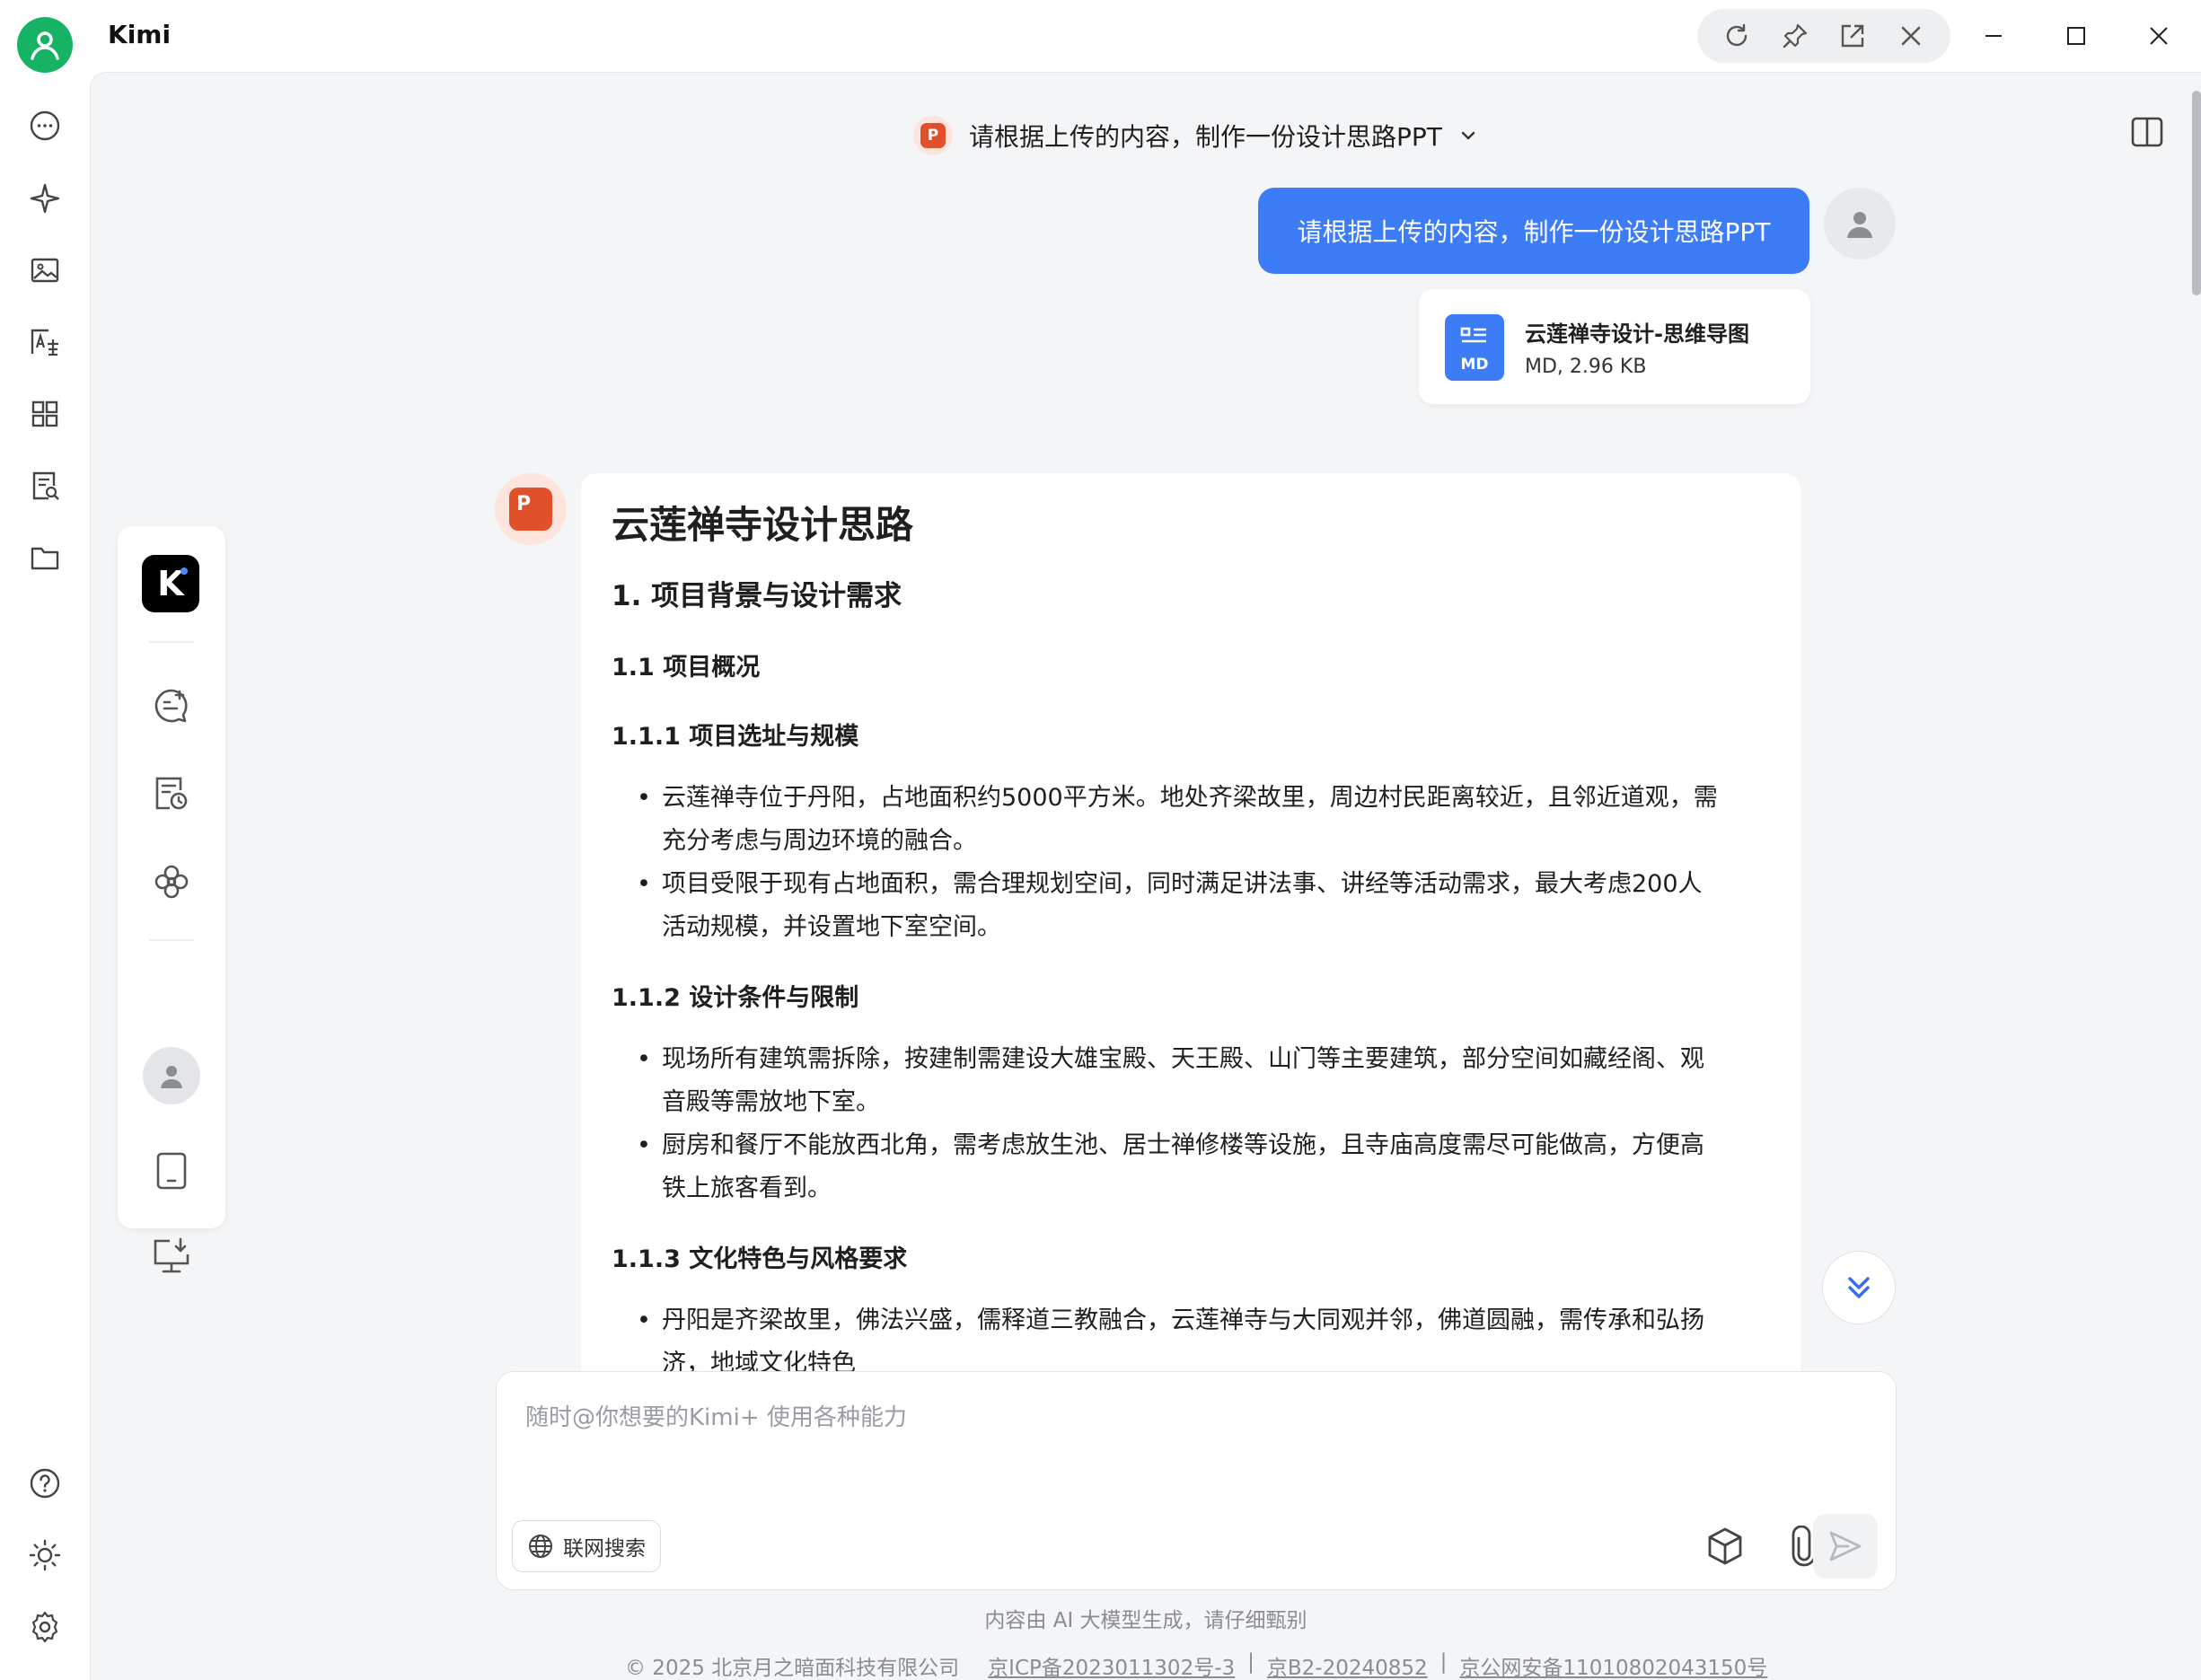 The image size is (2201, 1680). Describe the element at coordinates (1347, 1665) in the screenshot. I see `footer-link-b2: 京B2-20240852` at that location.